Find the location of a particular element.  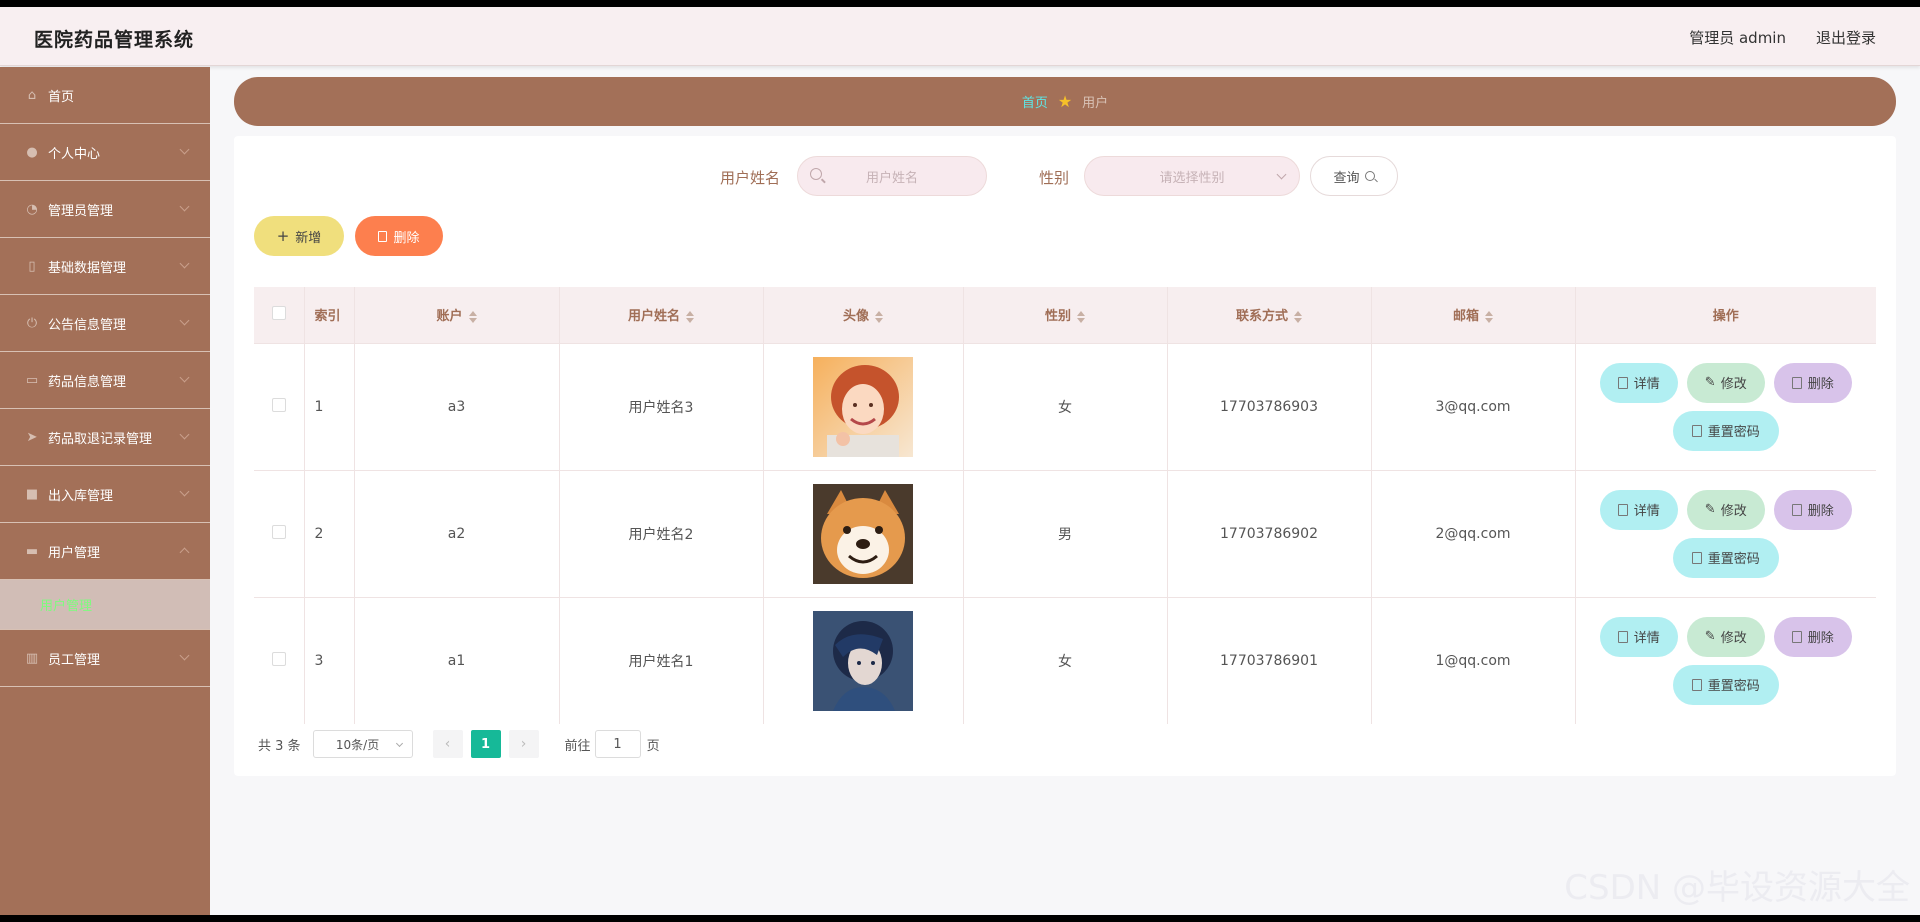

home-icon: ⌂ is located at coordinates (32, 95).